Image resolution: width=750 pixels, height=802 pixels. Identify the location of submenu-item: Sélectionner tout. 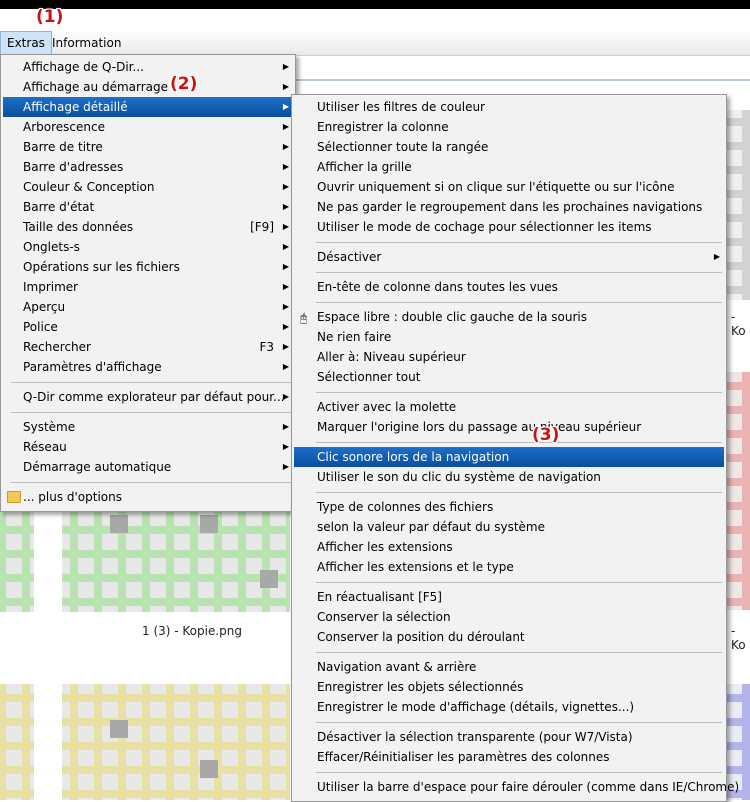
(509, 377).